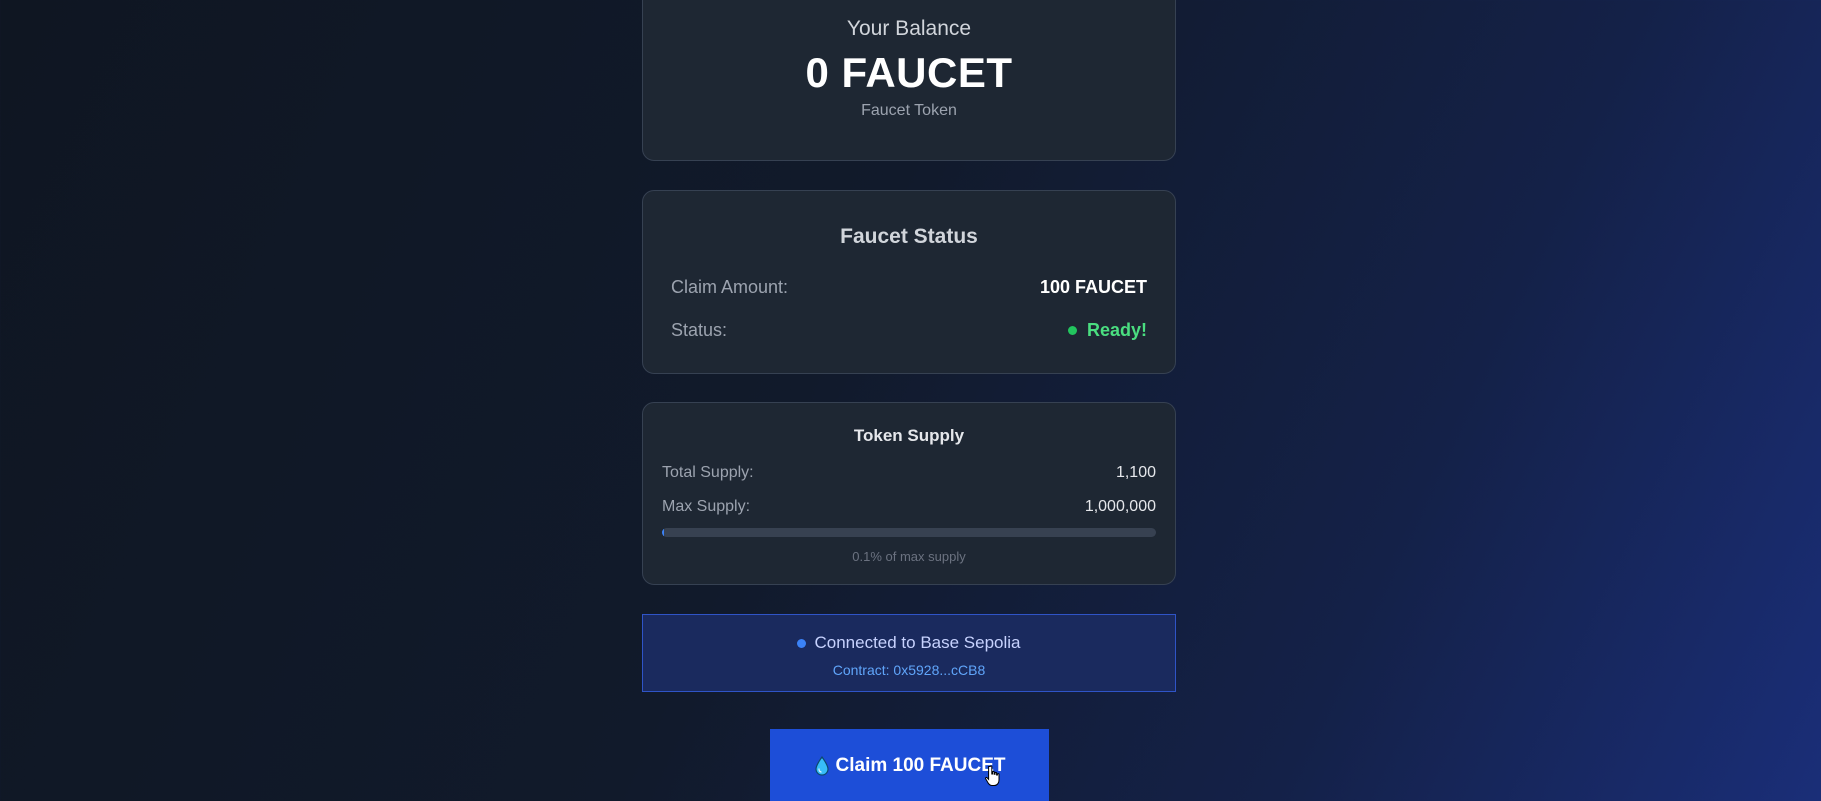 The width and height of the screenshot is (1821, 801). Describe the element at coordinates (802, 643) in the screenshot. I see `network-dot-icon` at that location.